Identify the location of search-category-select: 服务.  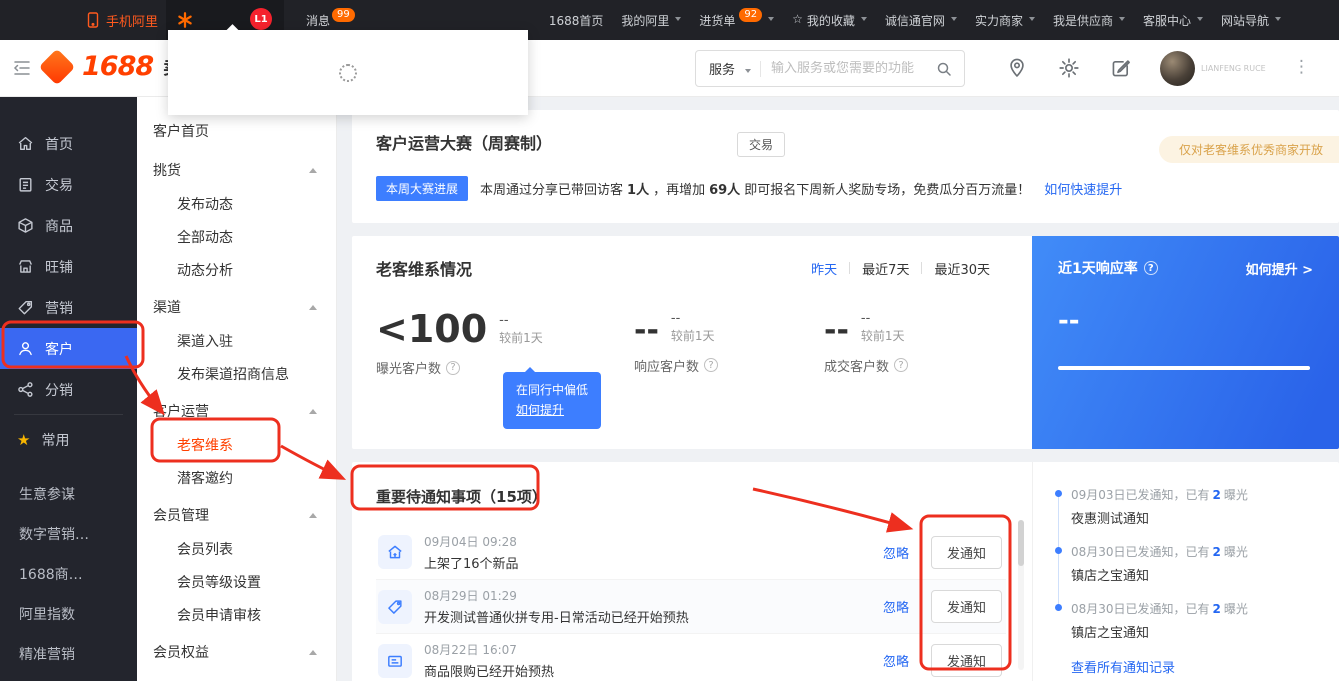
(728, 68).